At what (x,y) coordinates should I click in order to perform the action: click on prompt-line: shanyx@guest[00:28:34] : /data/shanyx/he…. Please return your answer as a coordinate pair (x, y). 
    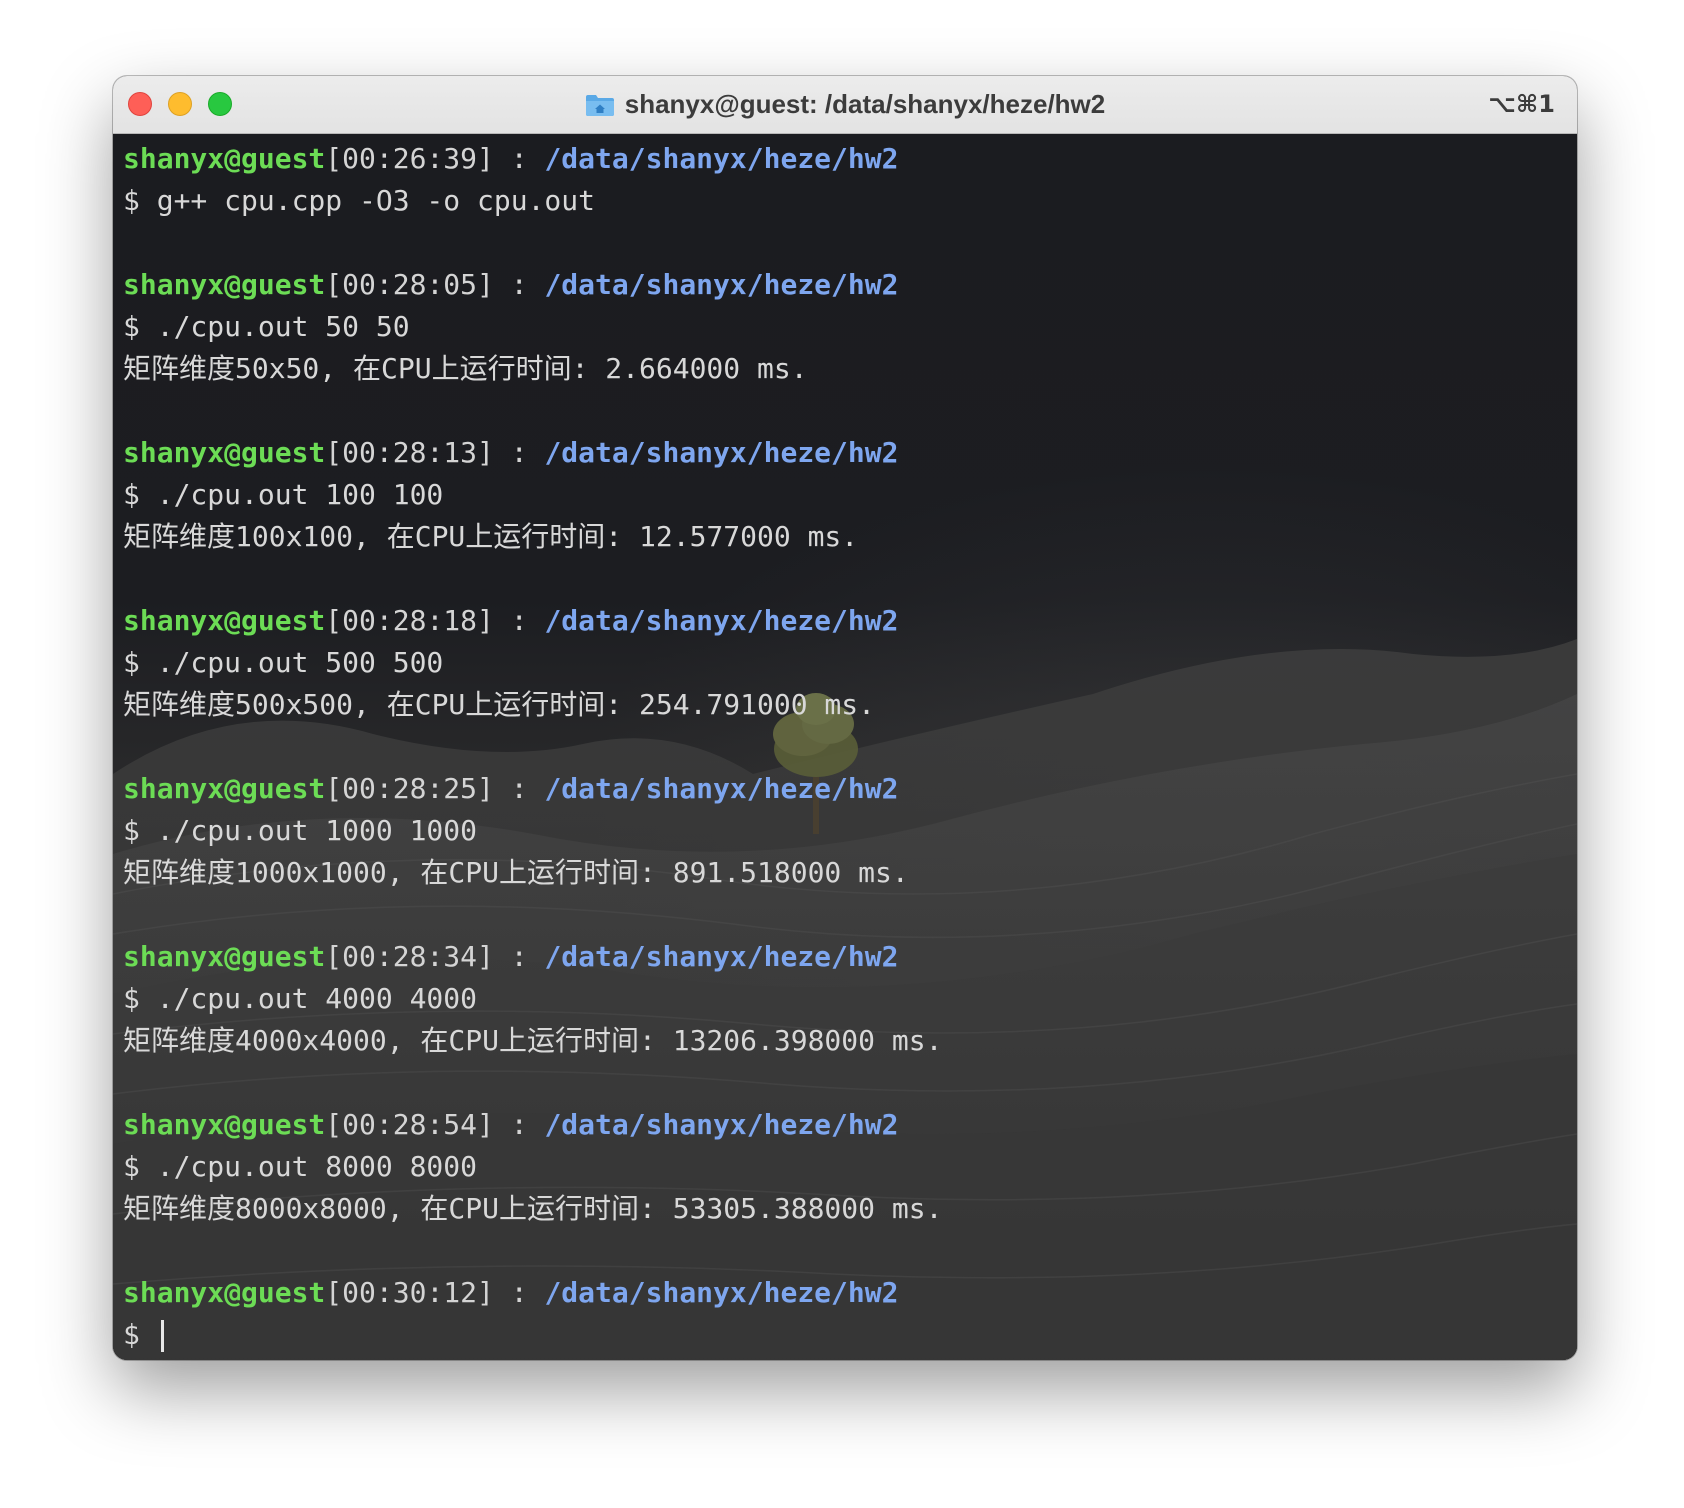
    Looking at the image, I should click on (845, 957).